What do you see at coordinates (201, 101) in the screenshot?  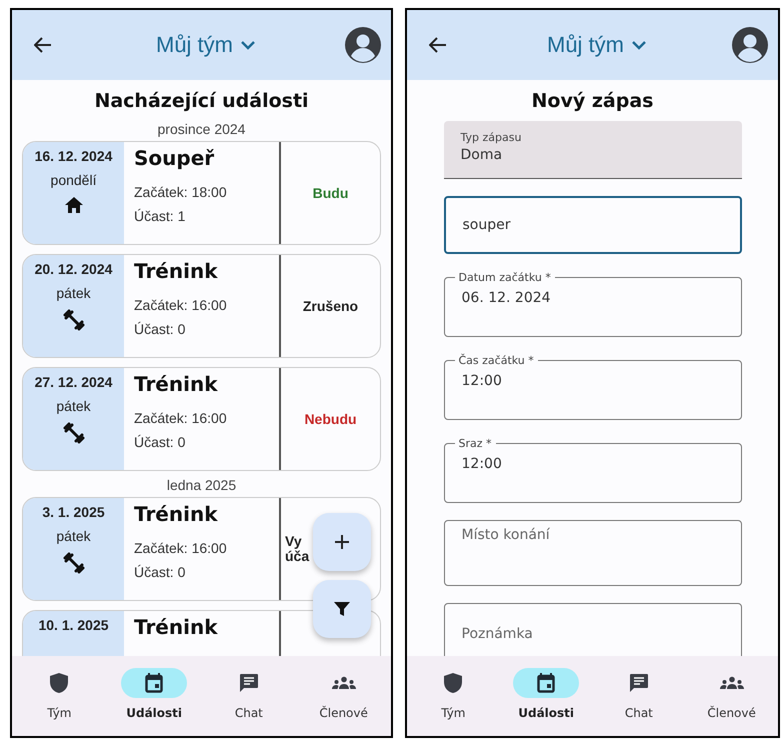 I see `page-heading: Nacházející události` at bounding box center [201, 101].